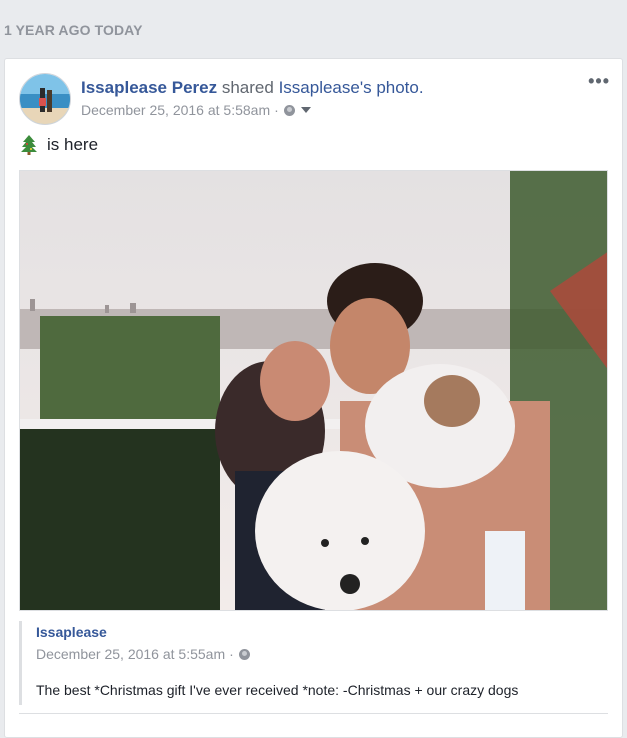  Describe the element at coordinates (322, 654) in the screenshot. I see `shared-meta: December 25, 2016 at 5:55am ·` at that location.